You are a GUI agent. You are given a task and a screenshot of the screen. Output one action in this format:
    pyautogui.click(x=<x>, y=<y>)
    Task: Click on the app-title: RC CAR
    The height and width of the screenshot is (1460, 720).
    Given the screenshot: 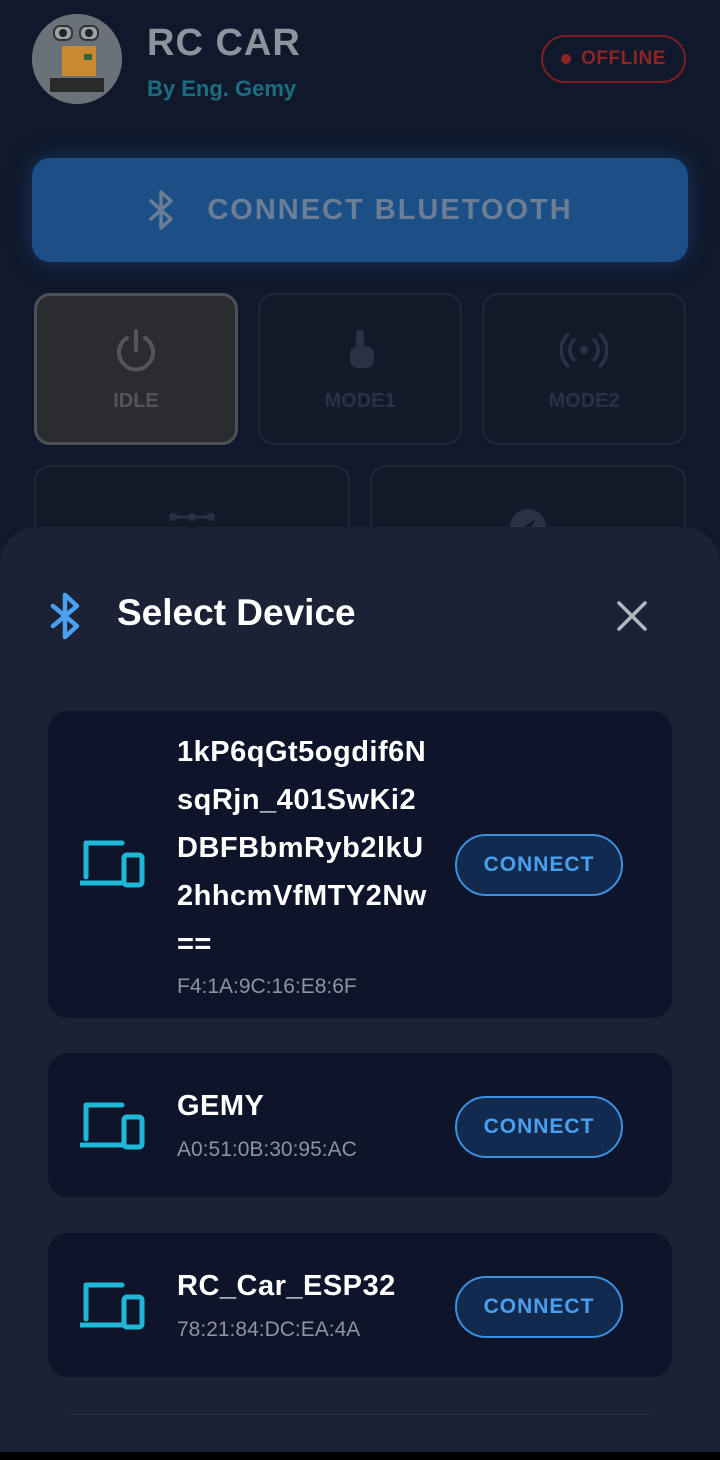 What is the action you would take?
    pyautogui.click(x=224, y=43)
    